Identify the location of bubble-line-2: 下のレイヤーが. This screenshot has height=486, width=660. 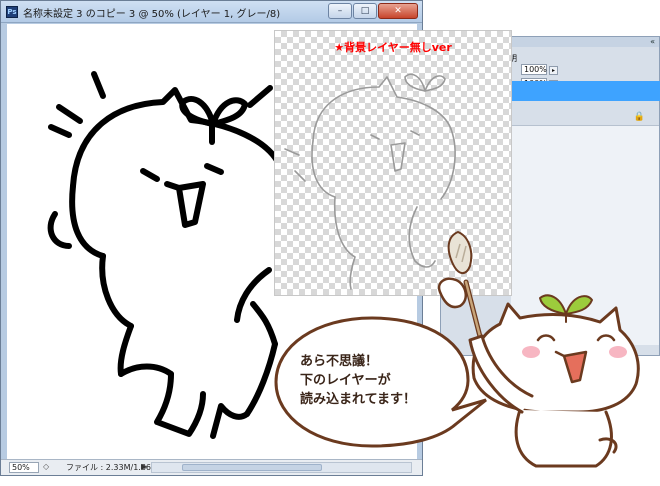
(345, 380).